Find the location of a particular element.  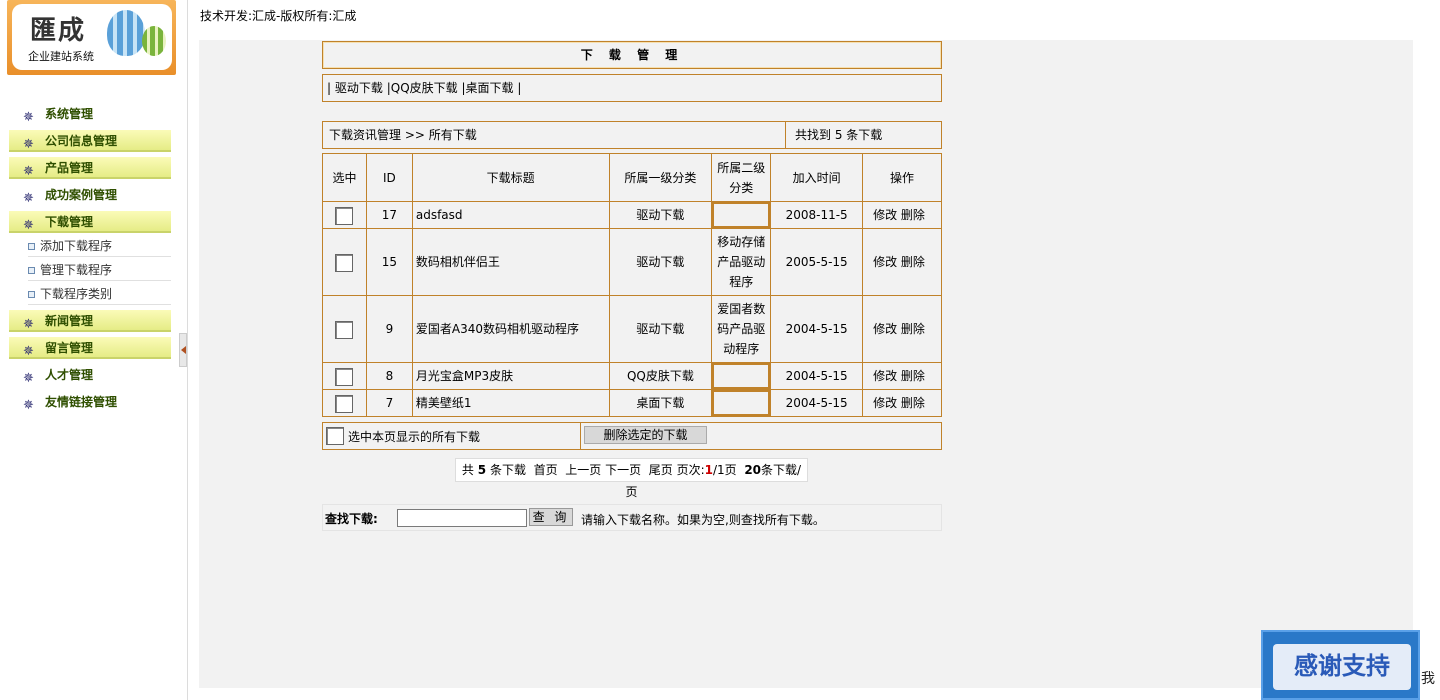

sidebar-item-cases: ✵ 成功案例管理 is located at coordinates (90, 195).